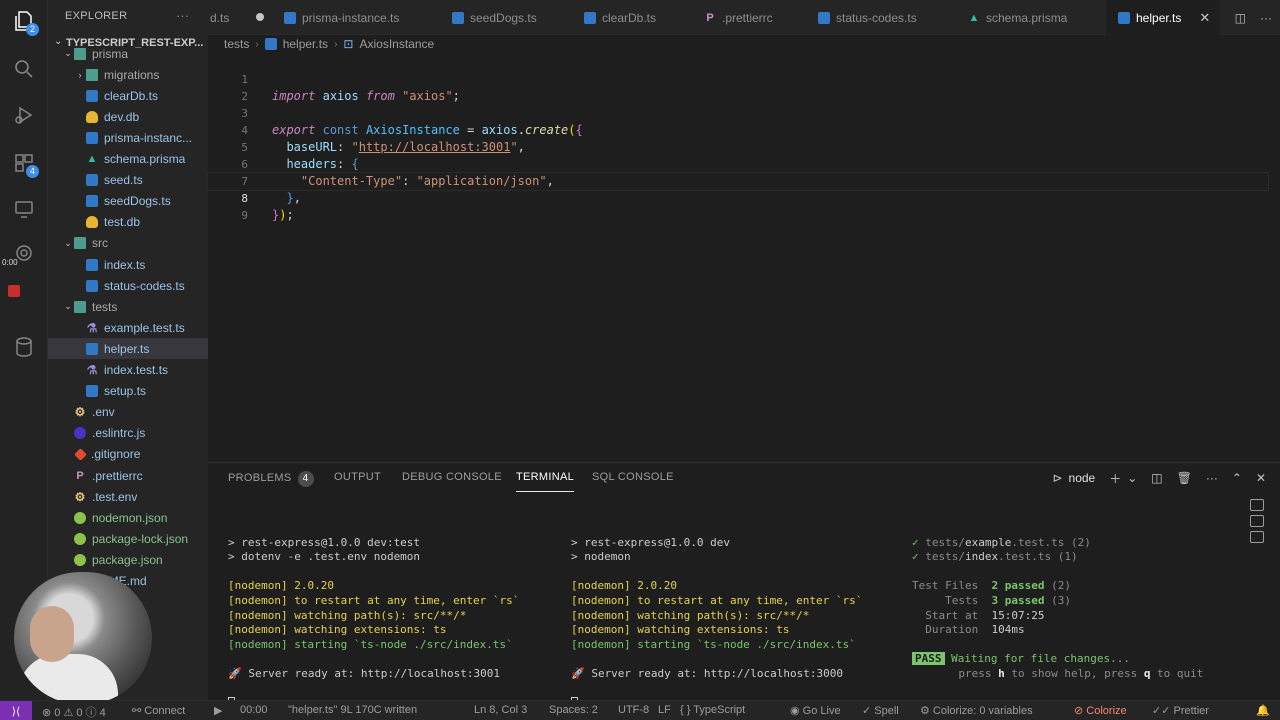 This screenshot has width=1280, height=720. What do you see at coordinates (24, 209) in the screenshot?
I see `remote-explorer-icon` at bounding box center [24, 209].